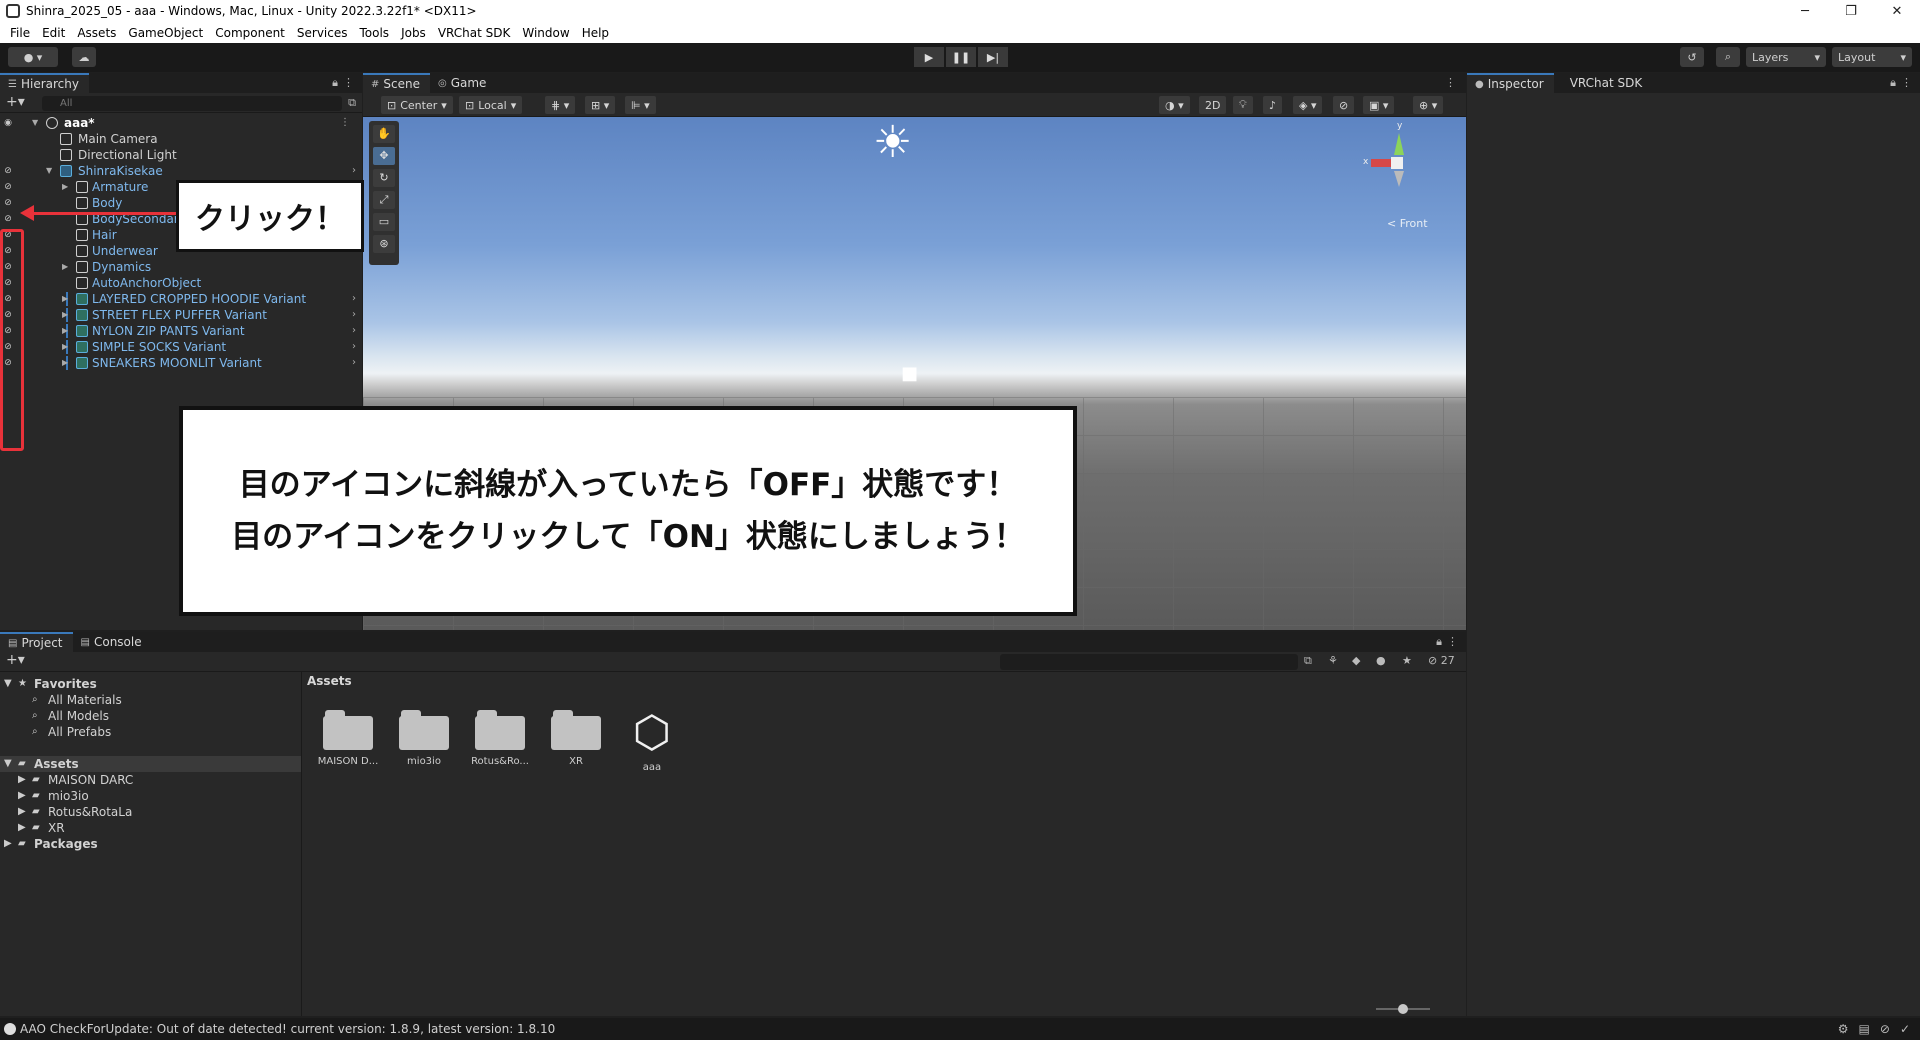  Describe the element at coordinates (652, 748) in the screenshot. I see `asset-tile-aaa-scene: ⬡ aaa` at that location.